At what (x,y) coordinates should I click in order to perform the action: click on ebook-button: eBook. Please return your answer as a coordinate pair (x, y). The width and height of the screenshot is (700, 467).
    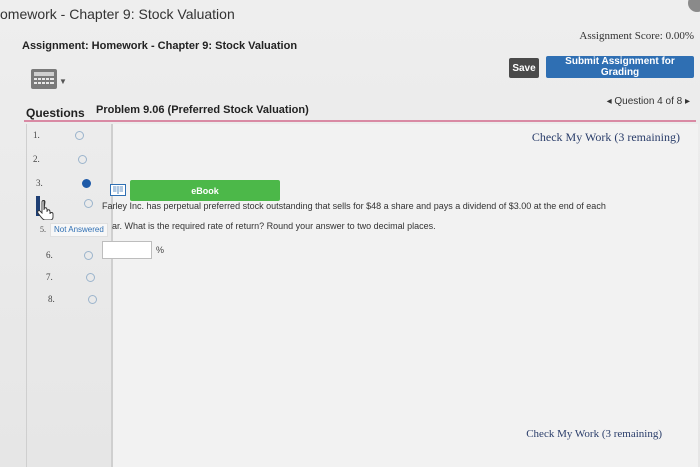
    Looking at the image, I should click on (205, 190).